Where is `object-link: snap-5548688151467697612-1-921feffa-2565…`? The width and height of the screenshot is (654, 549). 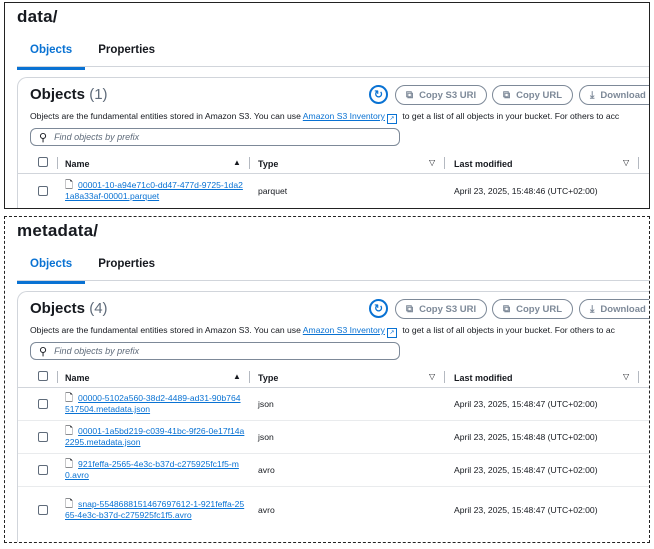 object-link: snap-5548688151467697612-1-921feffa-2565… is located at coordinates (154, 509).